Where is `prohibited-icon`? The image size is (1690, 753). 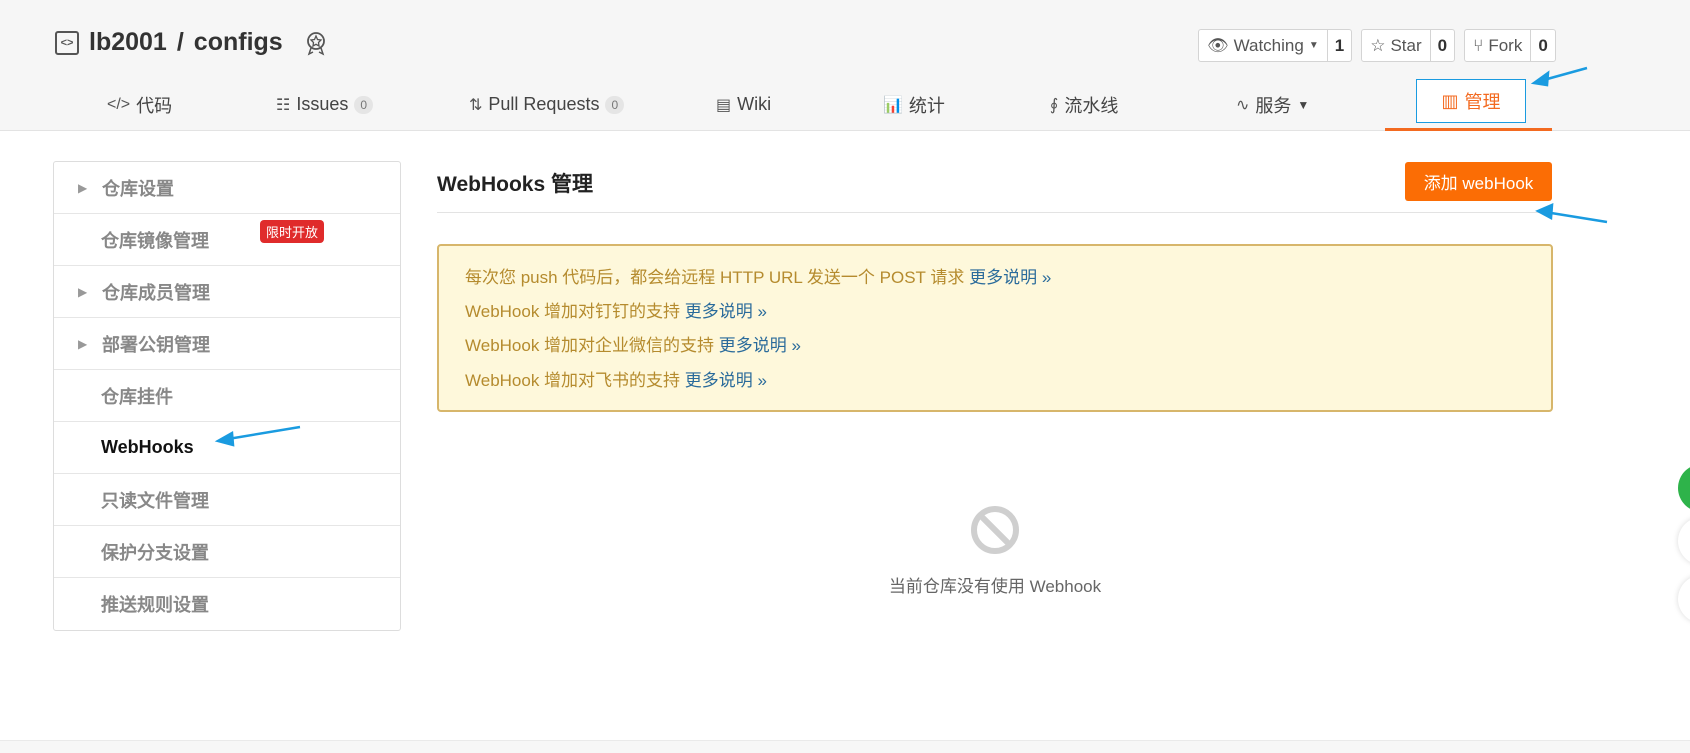 prohibited-icon is located at coordinates (995, 530).